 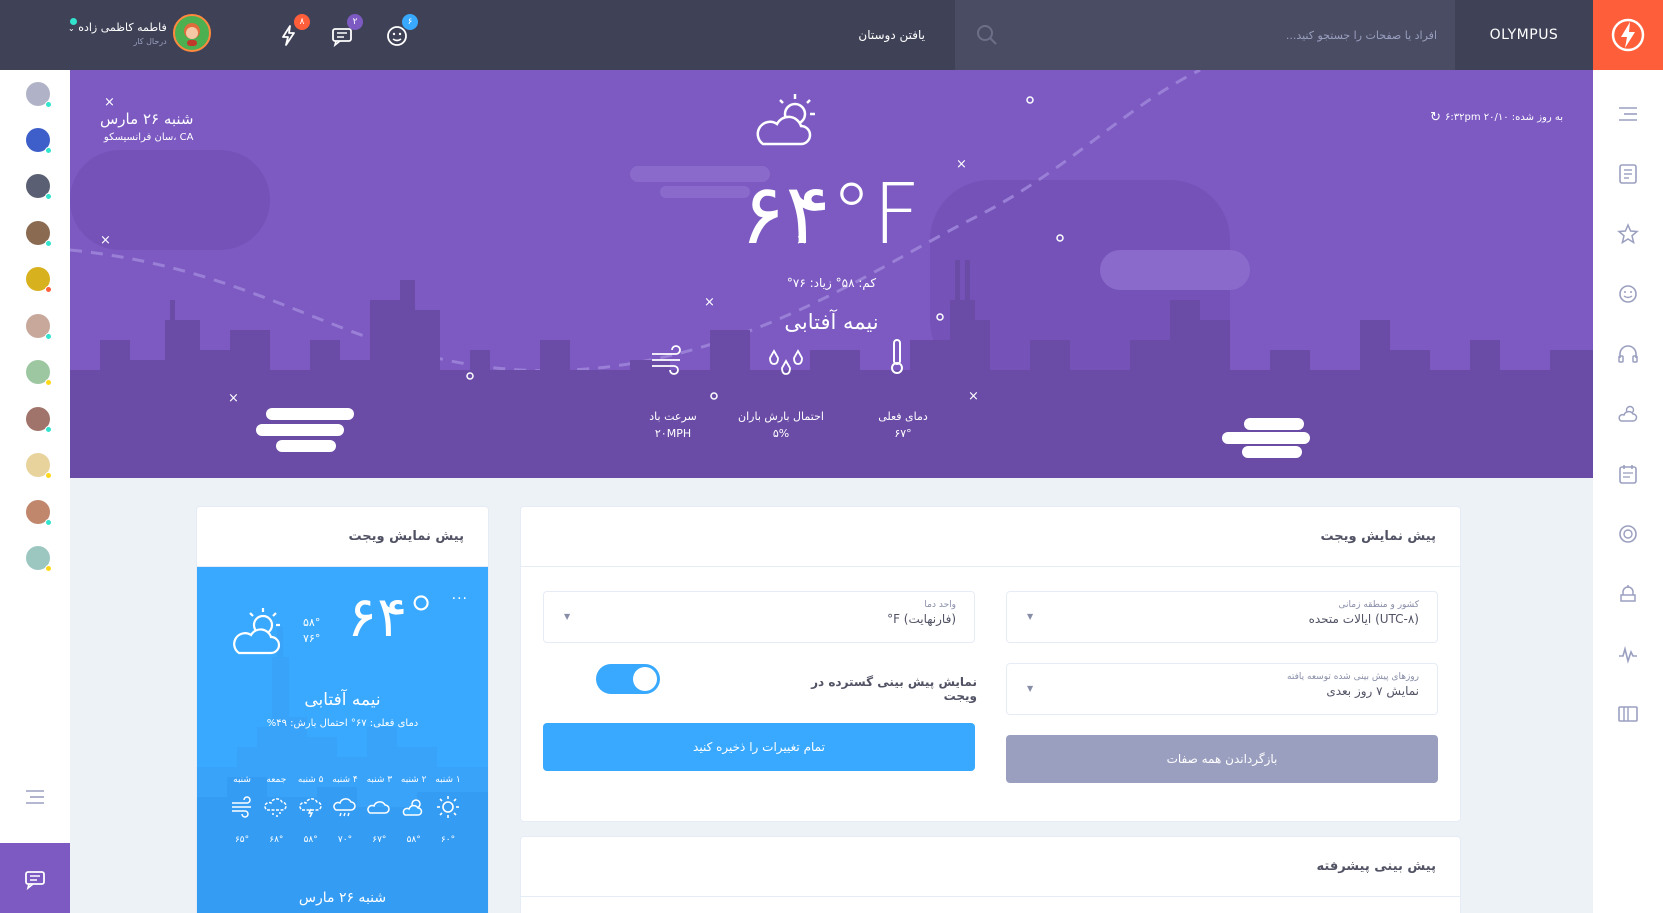 I want to click on hero-date-block: شنبه ۲۶ مارس سان فرانسیسکو، CA, so click(x=147, y=126).